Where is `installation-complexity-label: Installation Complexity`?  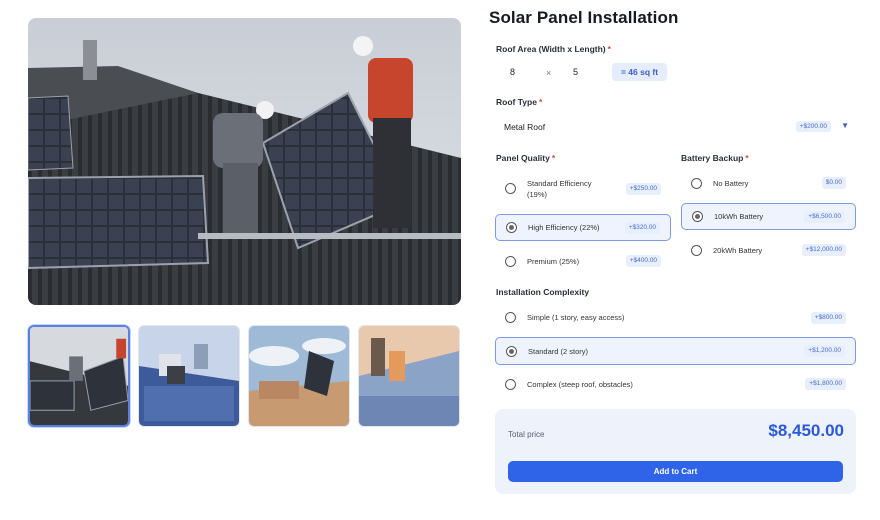 installation-complexity-label: Installation Complexity is located at coordinates (543, 292).